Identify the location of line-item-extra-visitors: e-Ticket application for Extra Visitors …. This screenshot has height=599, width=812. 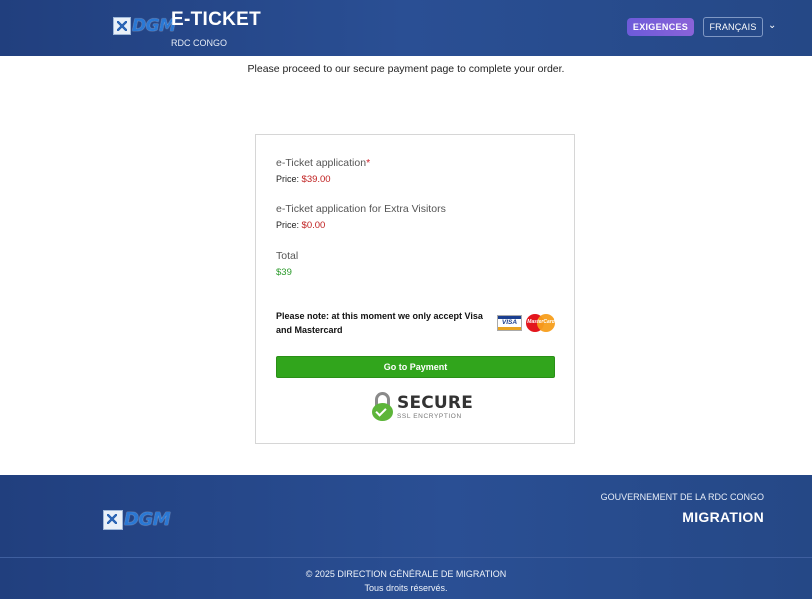
(361, 217).